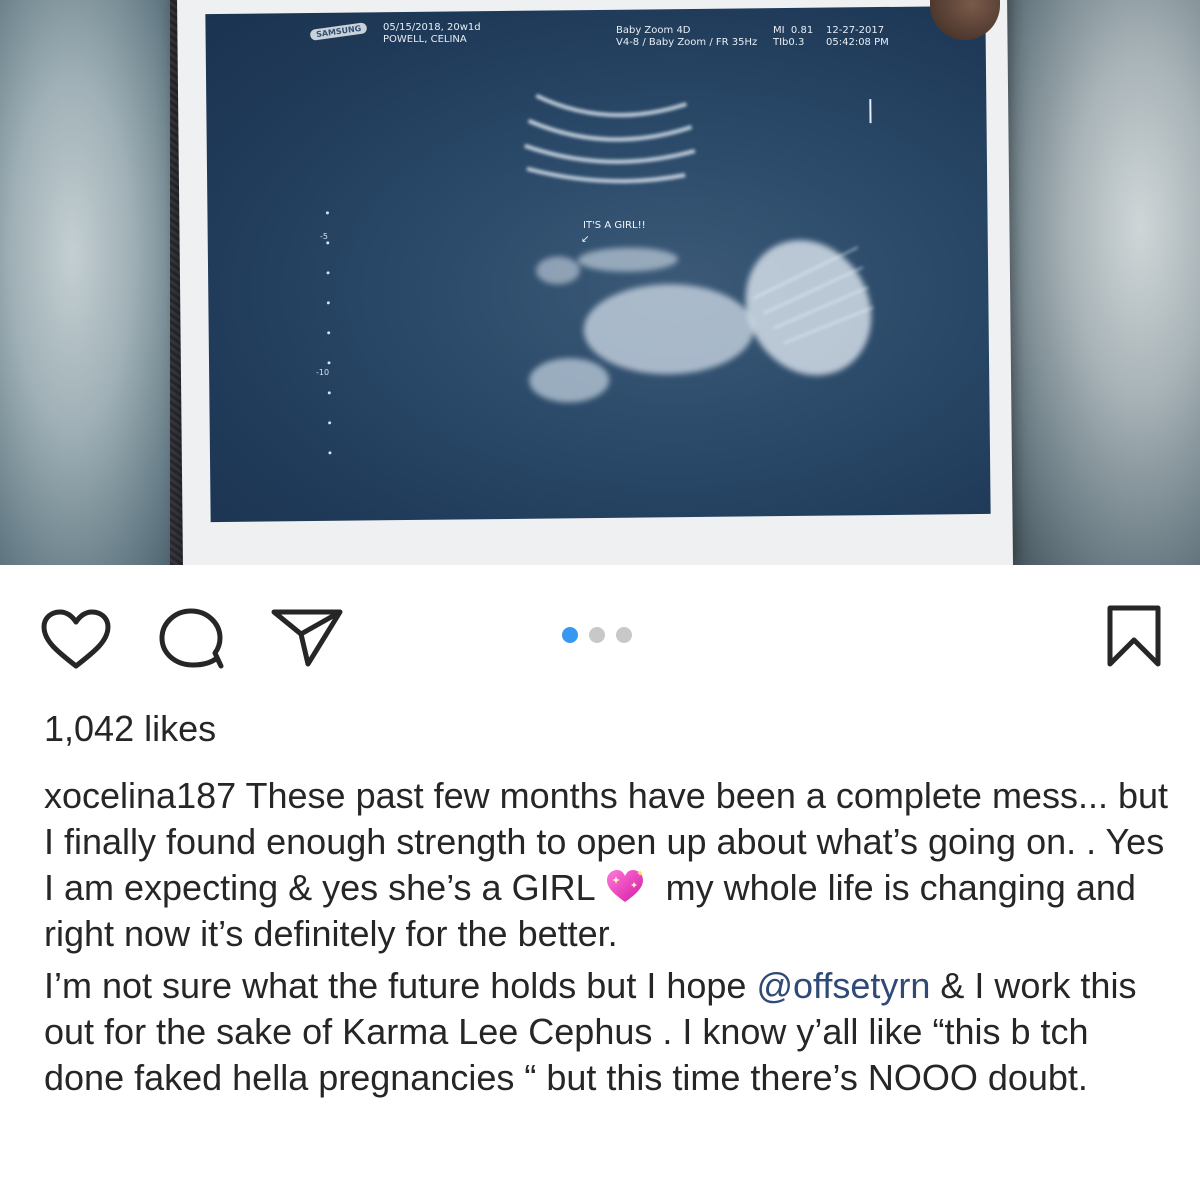 This screenshot has height=1200, width=1200. I want to click on annotation-arrow-icon: ↙, so click(585, 239).